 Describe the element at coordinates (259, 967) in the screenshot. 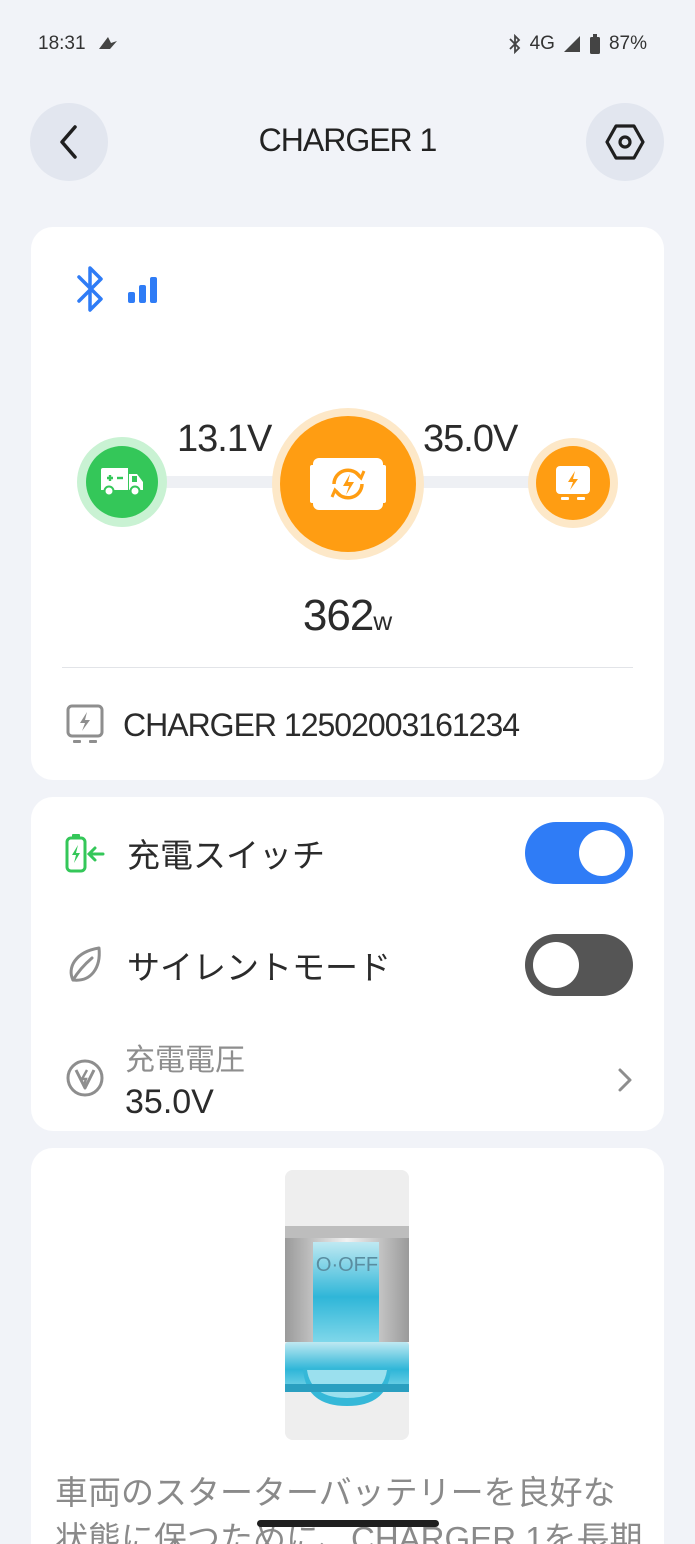

I see `silent-mode-label: サイレントモード` at that location.